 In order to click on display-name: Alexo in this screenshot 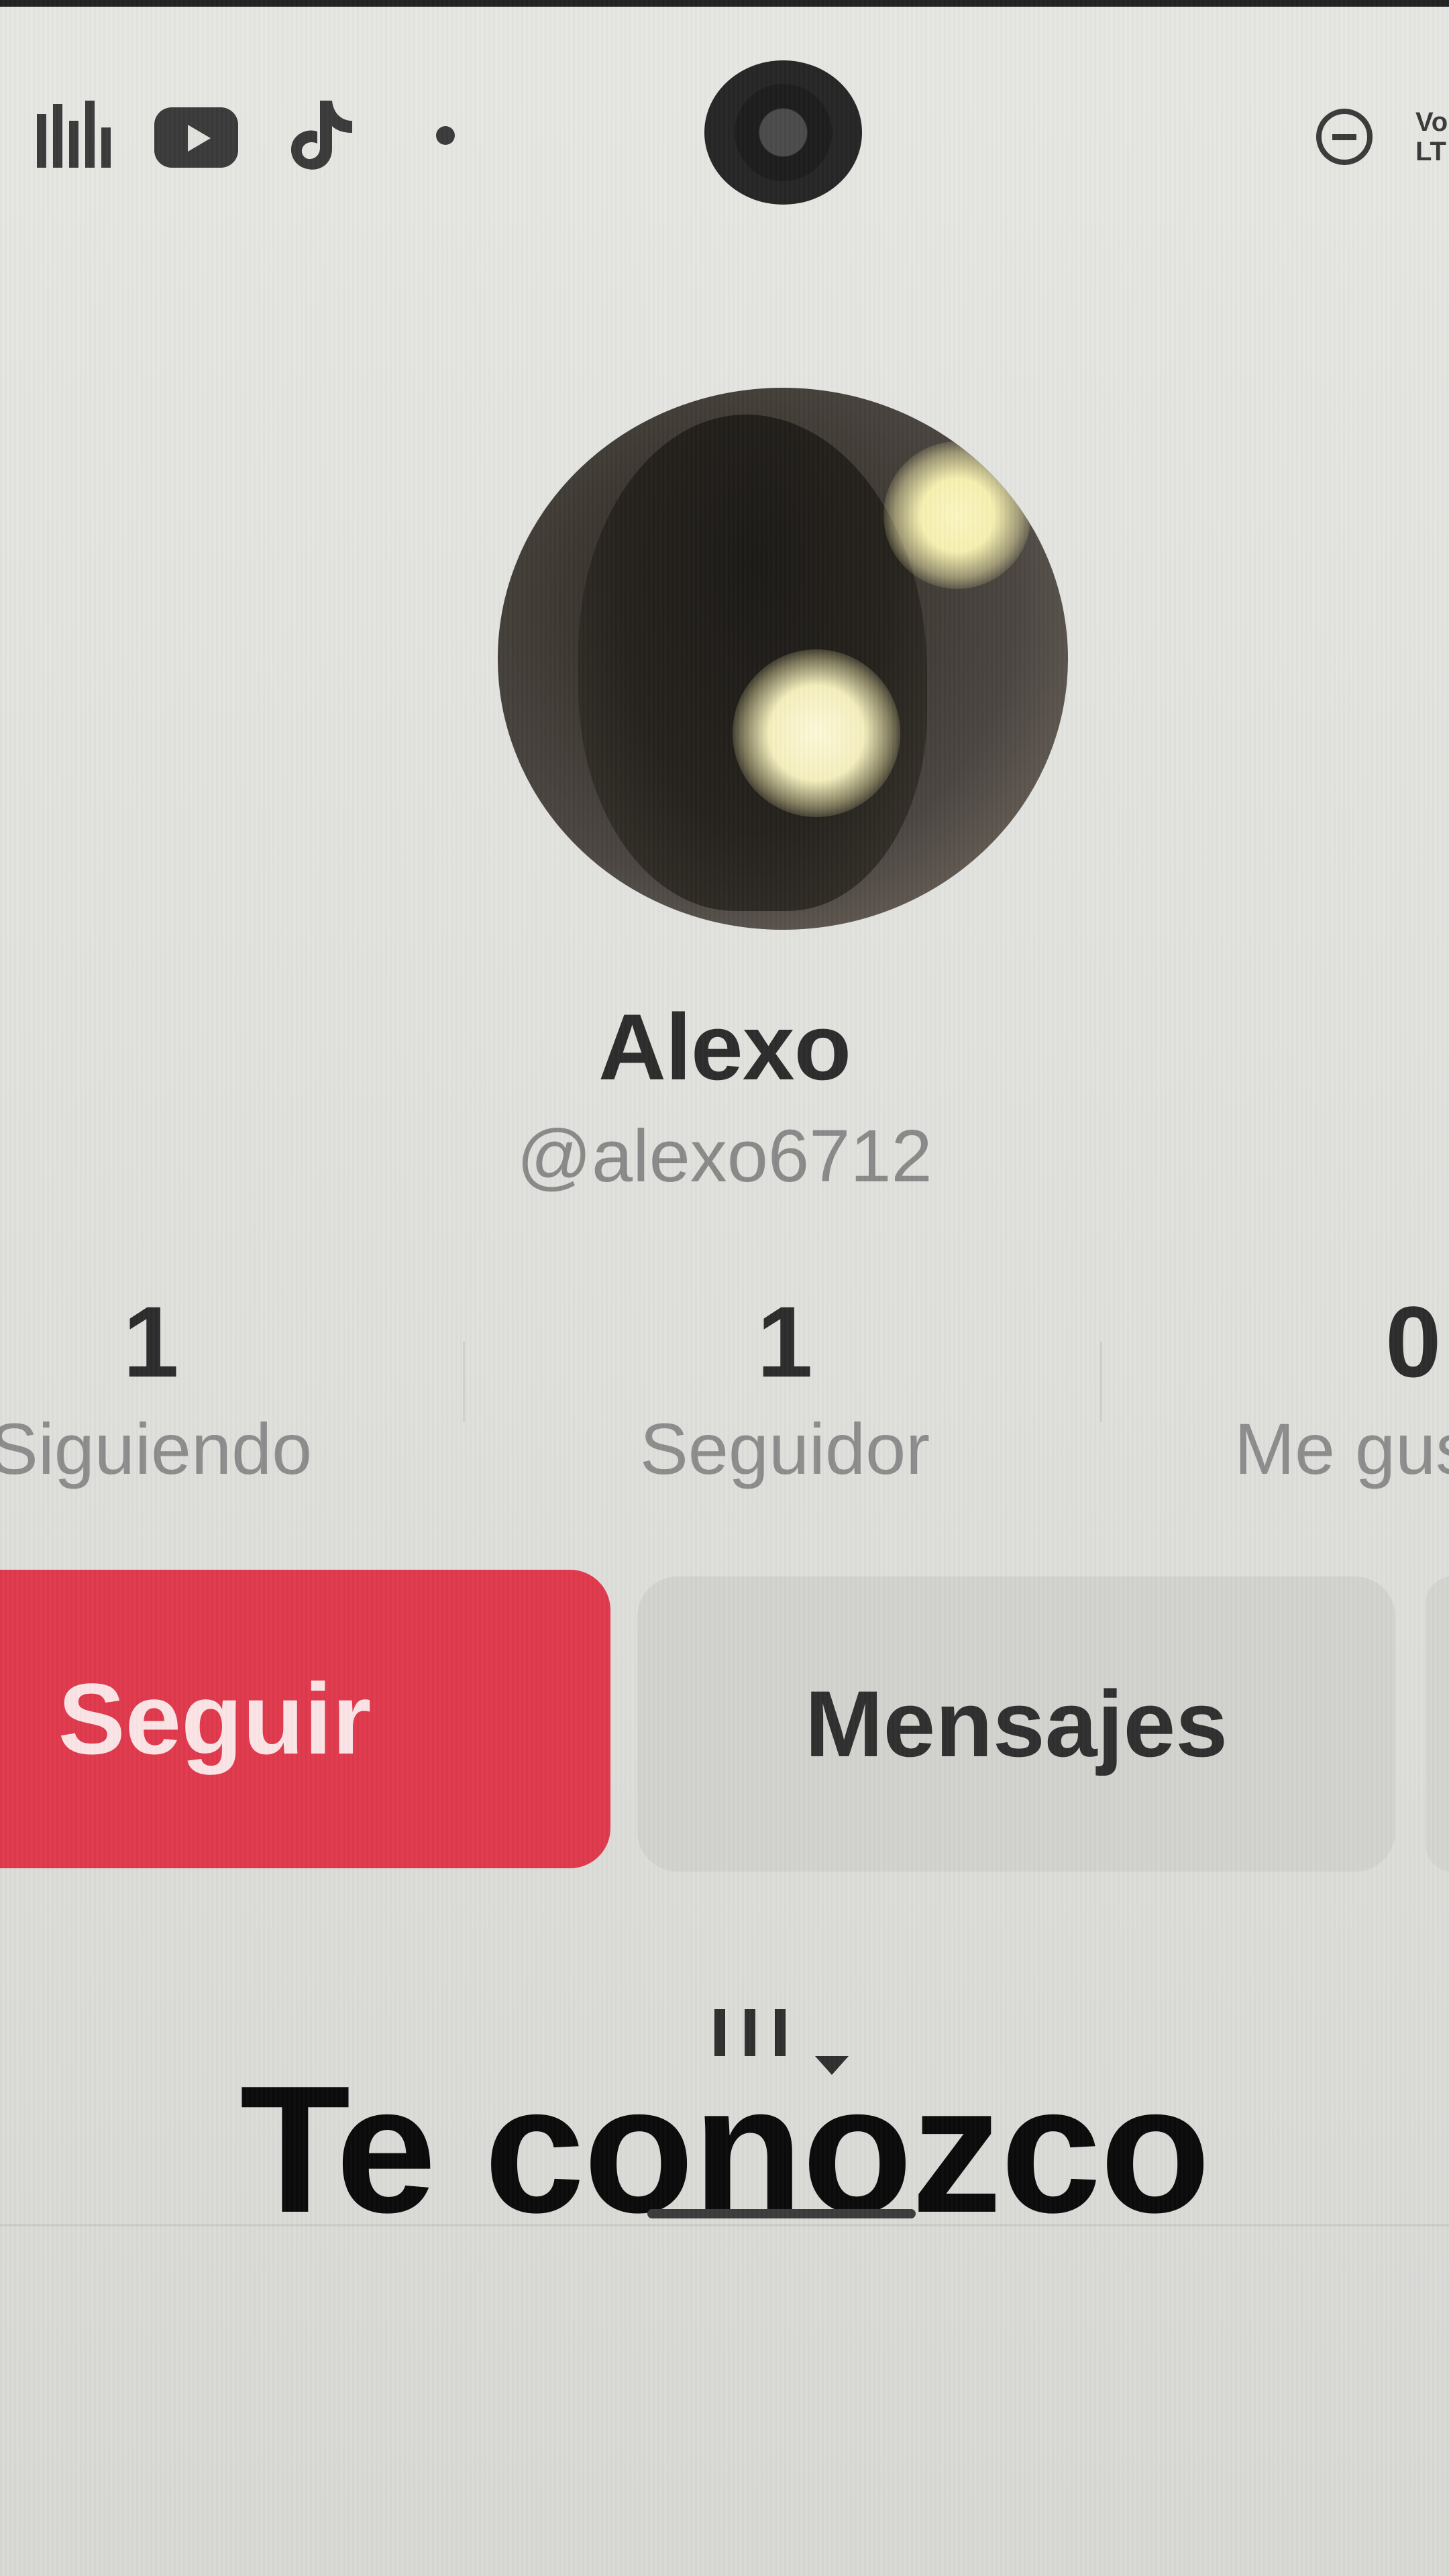, I will do `click(724, 1046)`.